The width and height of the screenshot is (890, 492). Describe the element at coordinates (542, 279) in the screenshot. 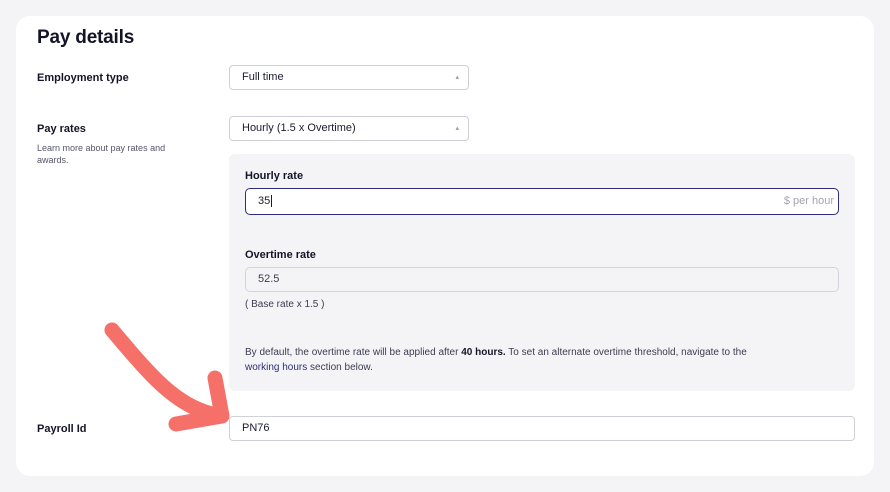

I see `overtime-rate-input: 52.5` at that location.